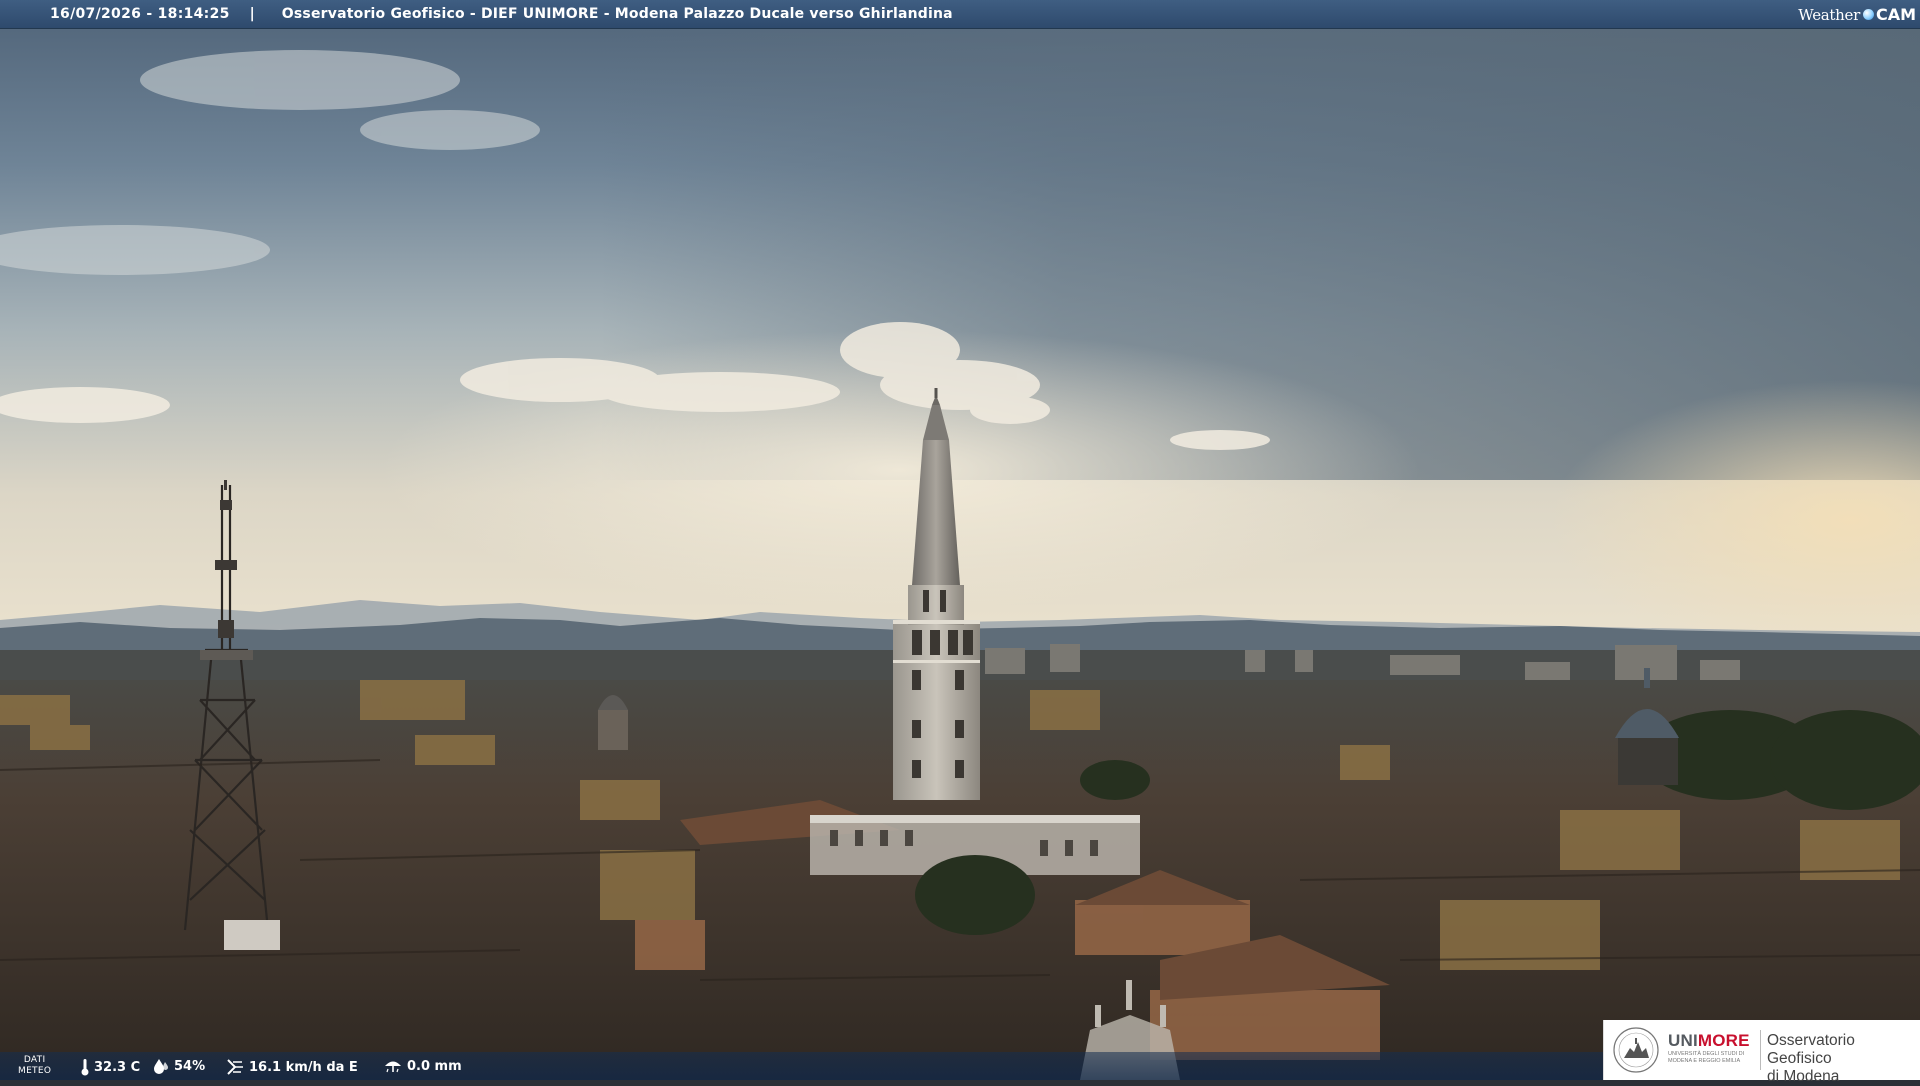 The image size is (1920, 1086). Describe the element at coordinates (303, 1067) in the screenshot. I see `wind-value: 16.1 km/h da E` at that location.